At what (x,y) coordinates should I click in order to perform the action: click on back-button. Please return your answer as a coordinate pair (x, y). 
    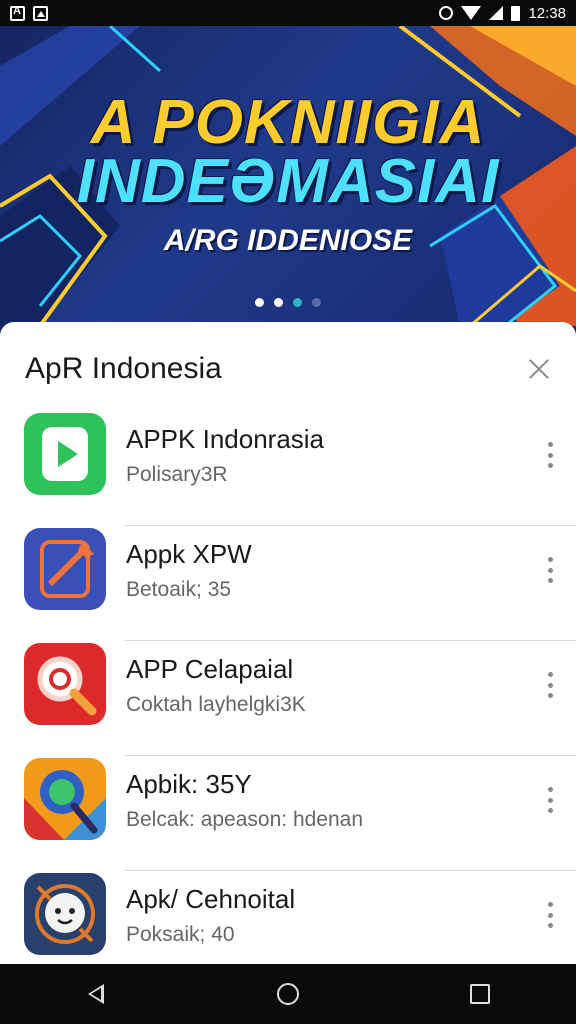
    Looking at the image, I should click on (96, 994).